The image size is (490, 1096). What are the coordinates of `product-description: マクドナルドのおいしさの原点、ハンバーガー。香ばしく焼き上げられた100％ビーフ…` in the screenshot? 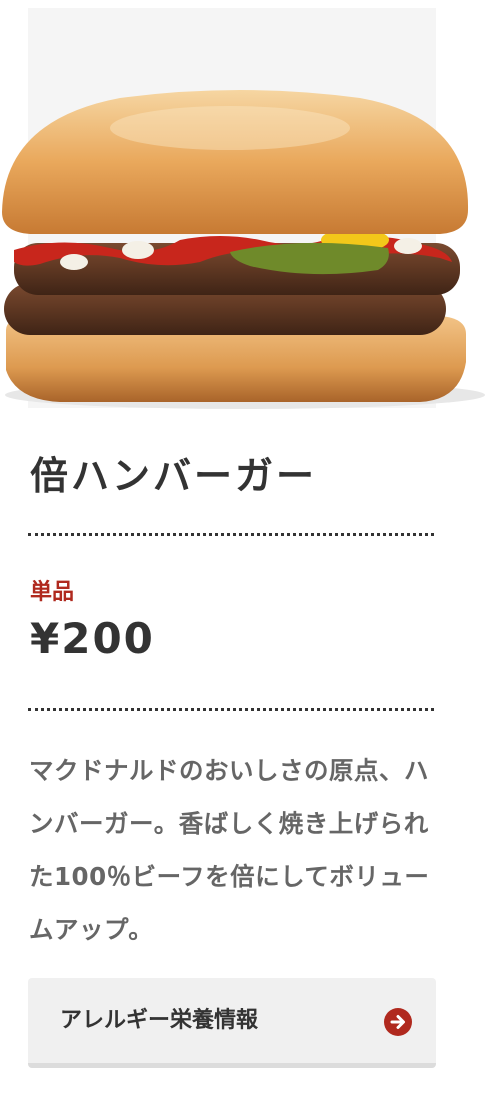 It's located at (229, 850).